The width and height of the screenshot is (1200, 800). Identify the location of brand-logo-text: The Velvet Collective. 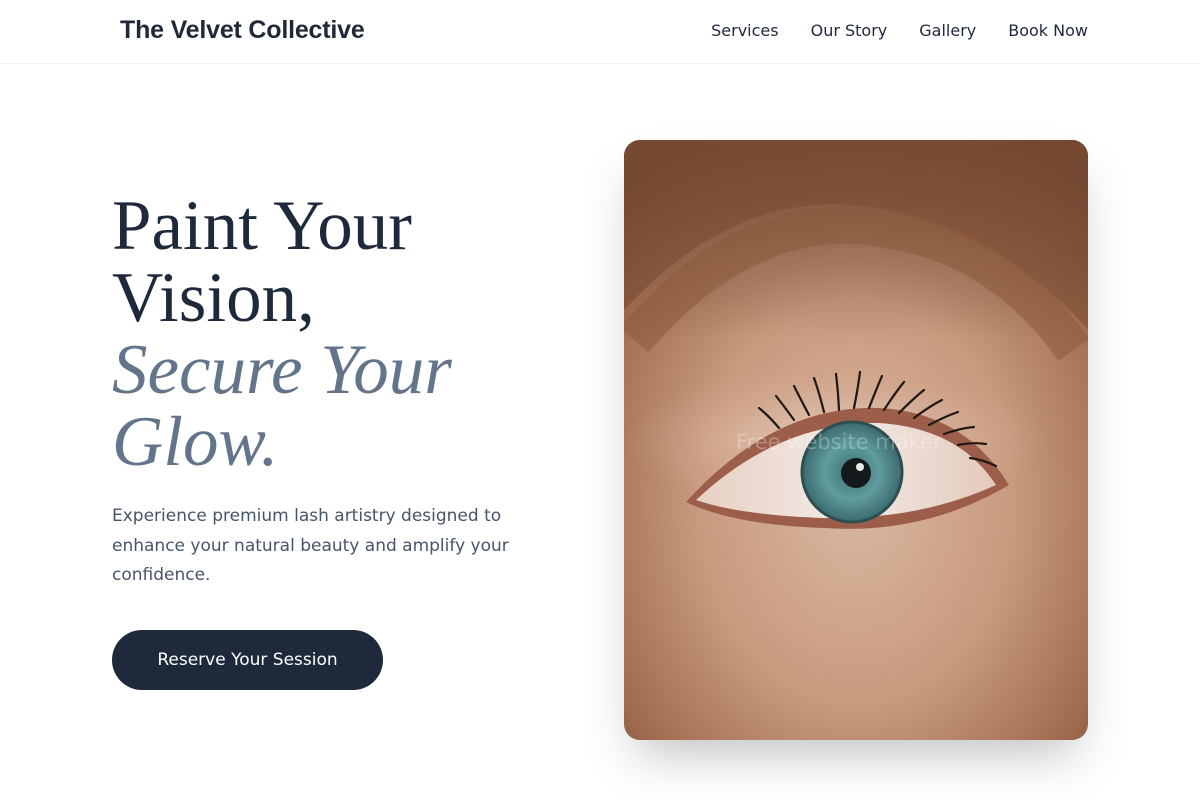
(242, 30).